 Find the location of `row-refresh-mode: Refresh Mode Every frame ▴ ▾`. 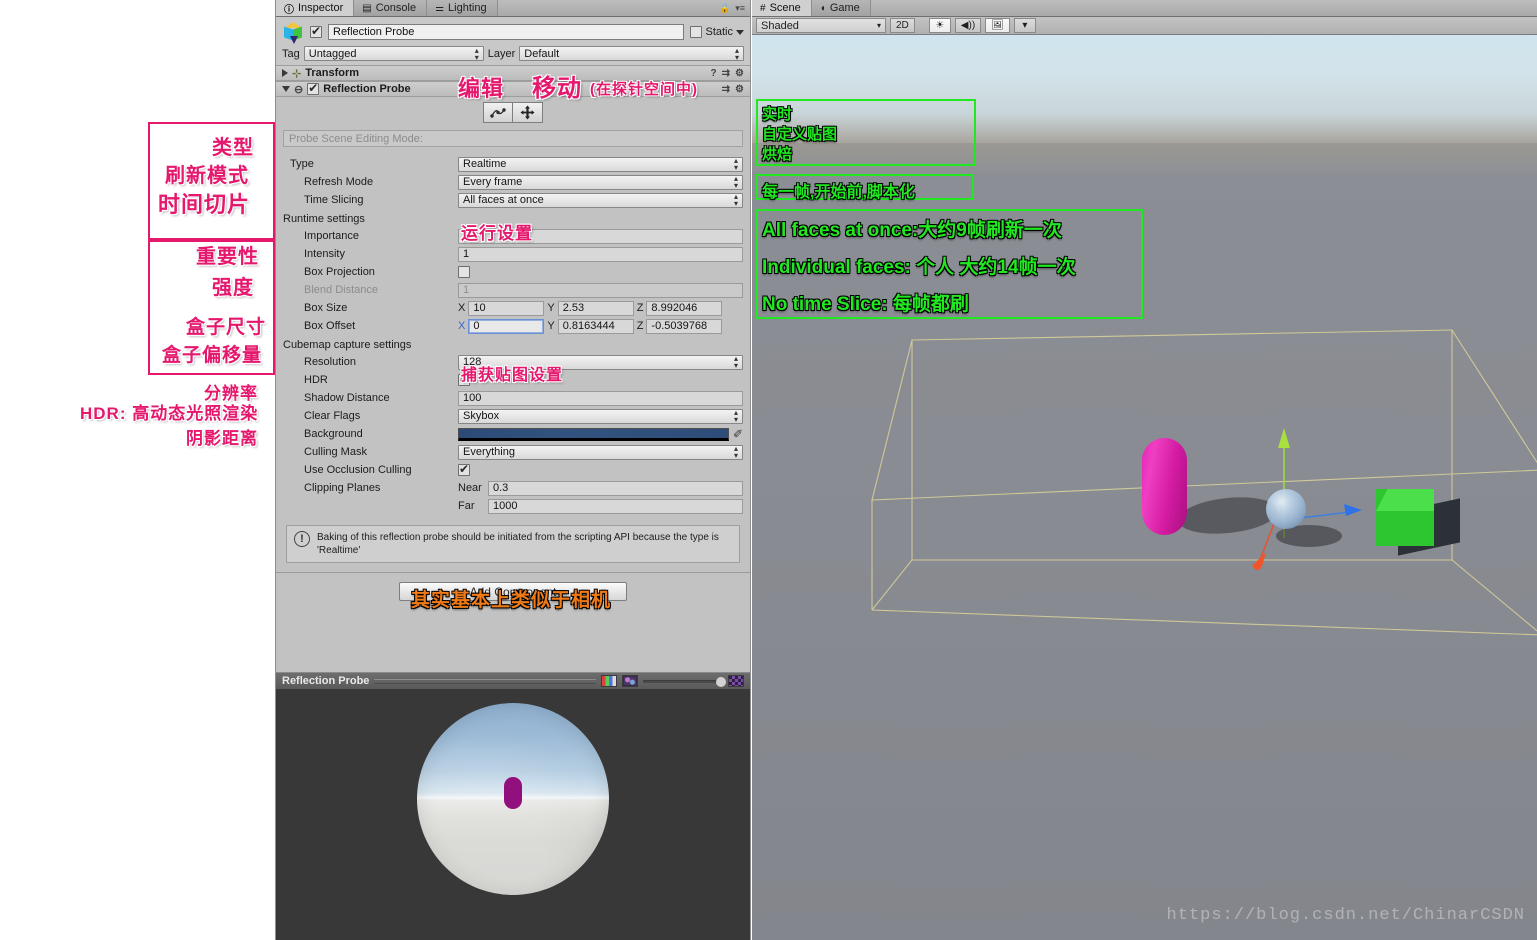

row-refresh-mode: Refresh Mode Every frame ▴ ▾ is located at coordinates (513, 182).